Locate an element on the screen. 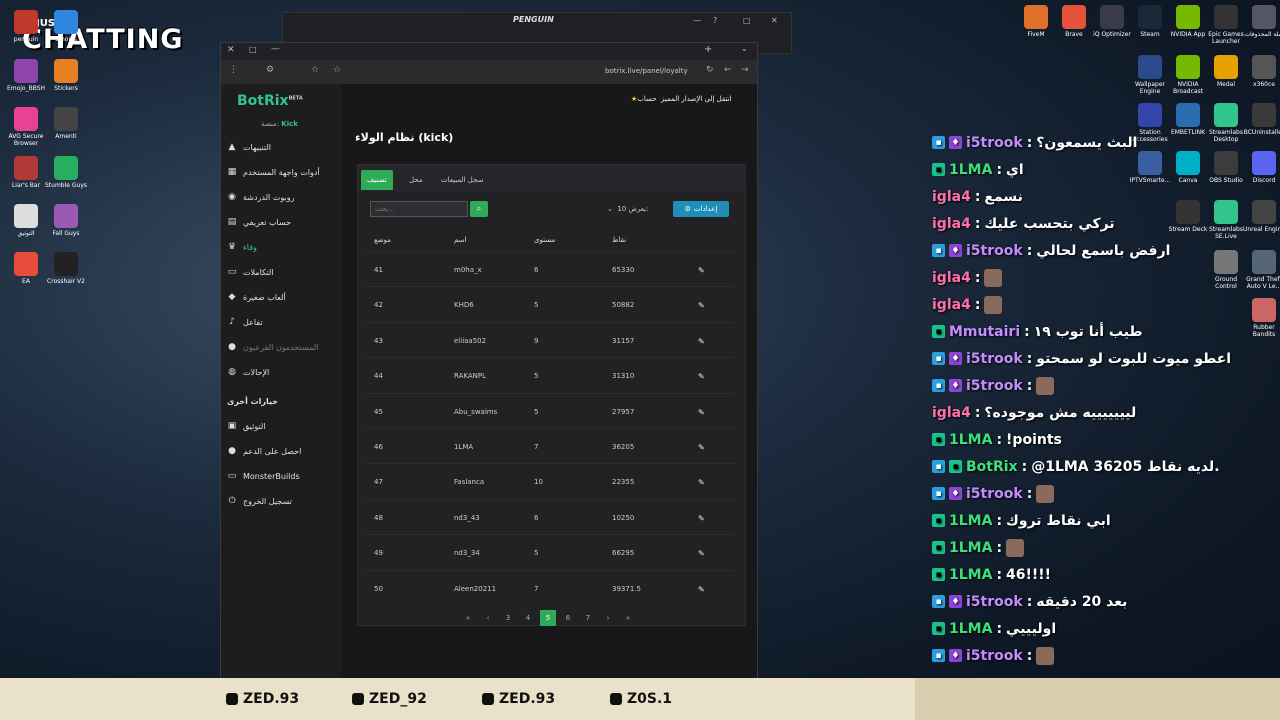 The image size is (1280, 720). sidebar-item: ◍ الإحالات is located at coordinates (283, 372).